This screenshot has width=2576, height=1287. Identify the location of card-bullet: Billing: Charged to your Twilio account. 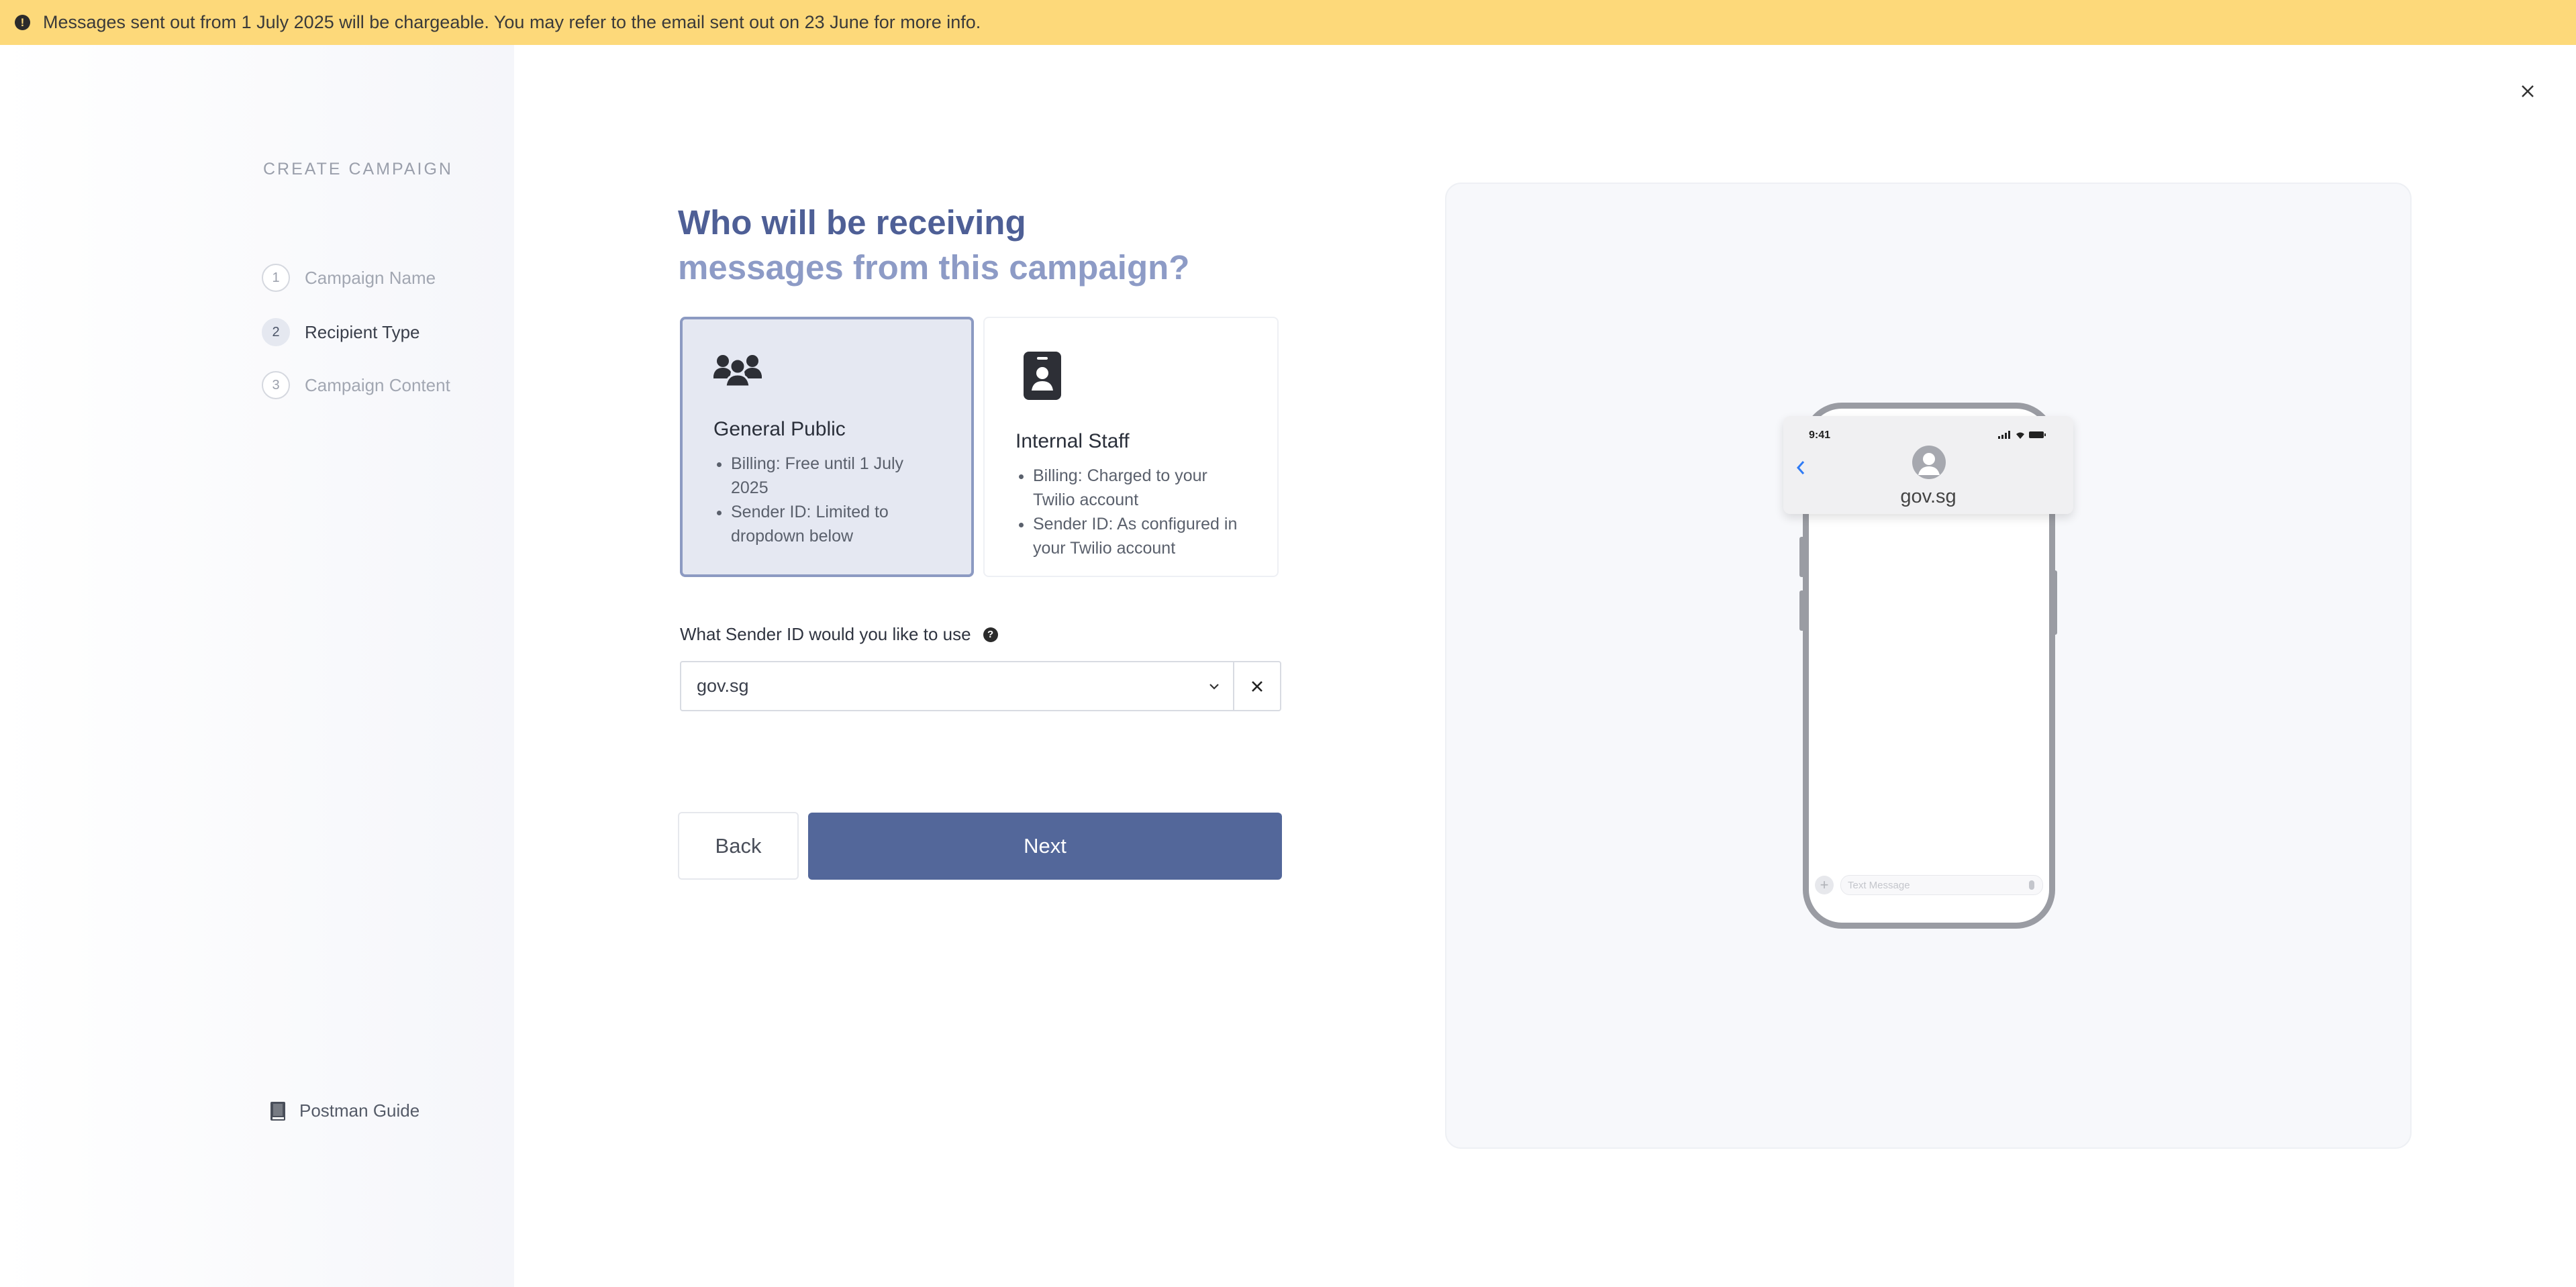
(1139, 488).